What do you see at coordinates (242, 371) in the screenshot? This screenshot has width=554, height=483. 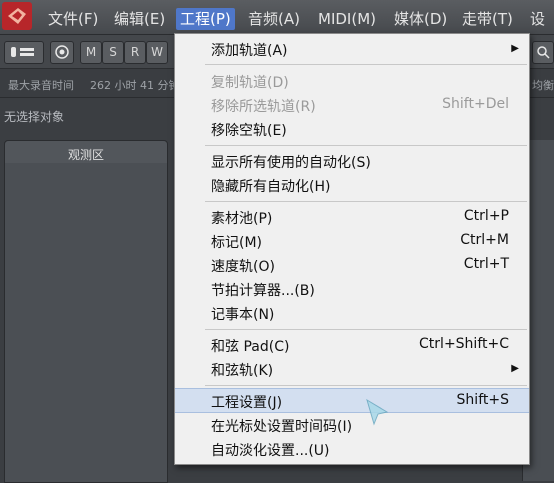 I see `menu-item-label: 和弦轨(K)` at bounding box center [242, 371].